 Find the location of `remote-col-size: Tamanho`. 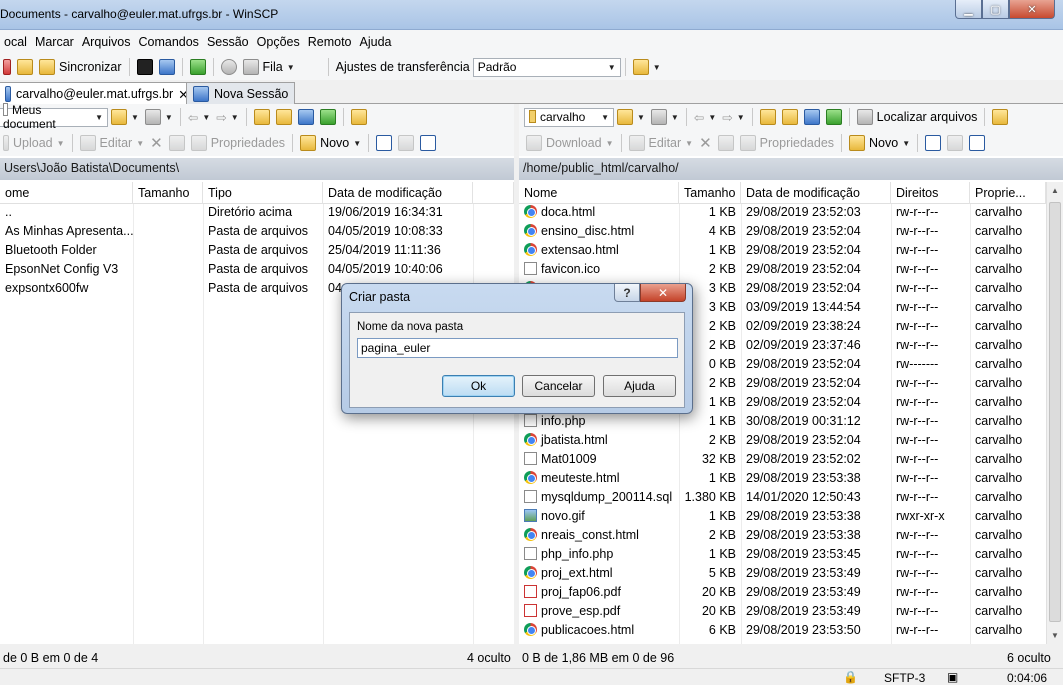

remote-col-size: Tamanho is located at coordinates (710, 193).